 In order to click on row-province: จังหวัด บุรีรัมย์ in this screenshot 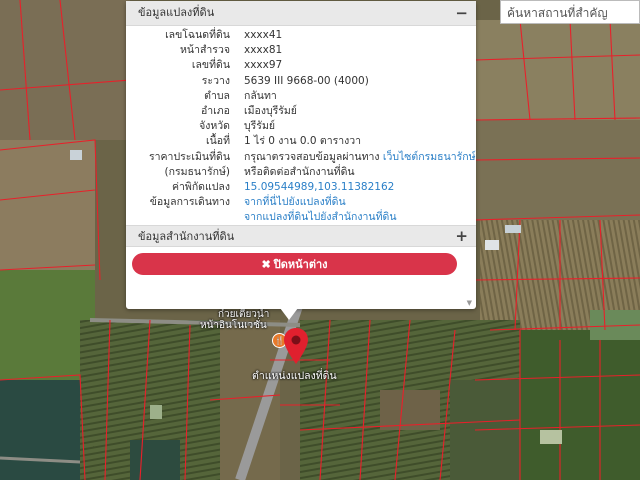, I will do `click(301, 126)`.